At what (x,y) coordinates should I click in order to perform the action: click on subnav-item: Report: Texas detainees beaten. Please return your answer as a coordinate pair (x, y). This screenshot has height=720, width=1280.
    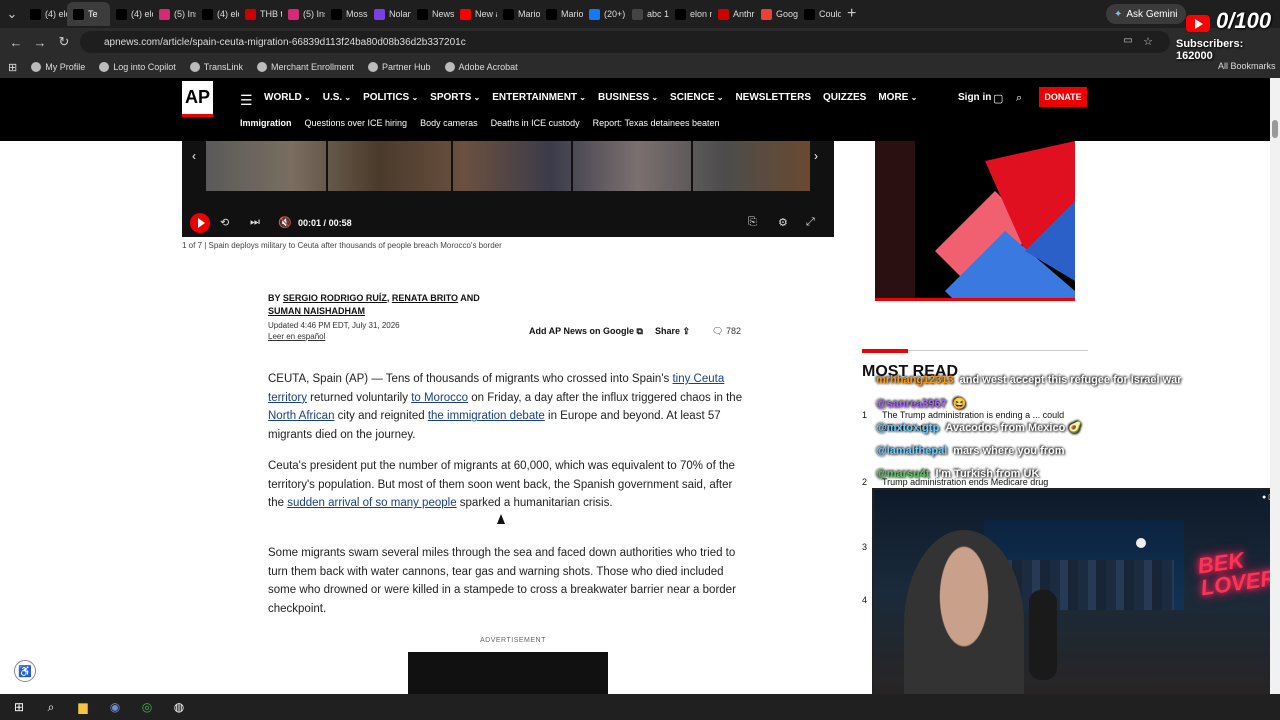
    Looking at the image, I should click on (656, 123).